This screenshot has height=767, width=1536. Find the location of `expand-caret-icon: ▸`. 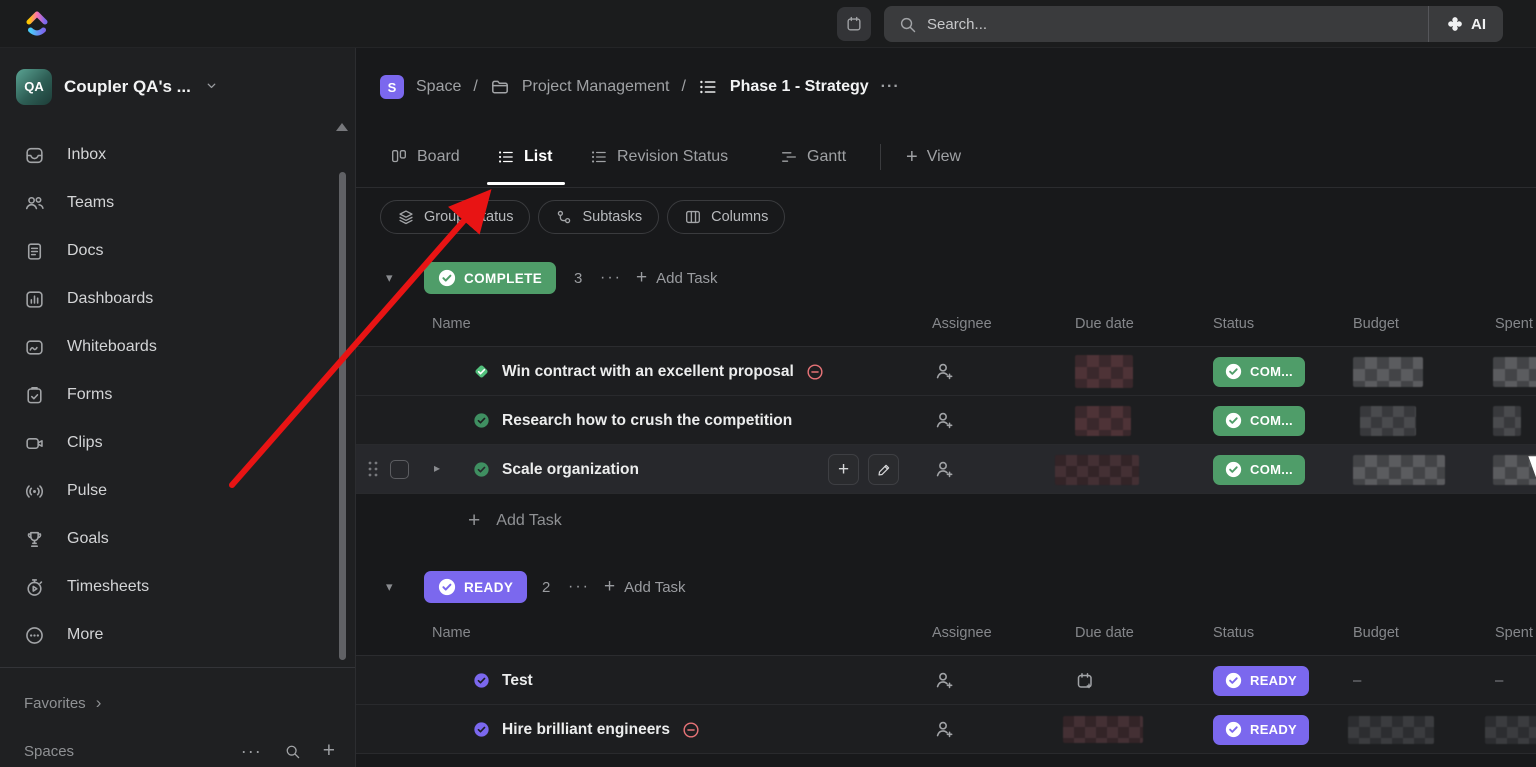

expand-caret-icon: ▸ is located at coordinates (437, 468).